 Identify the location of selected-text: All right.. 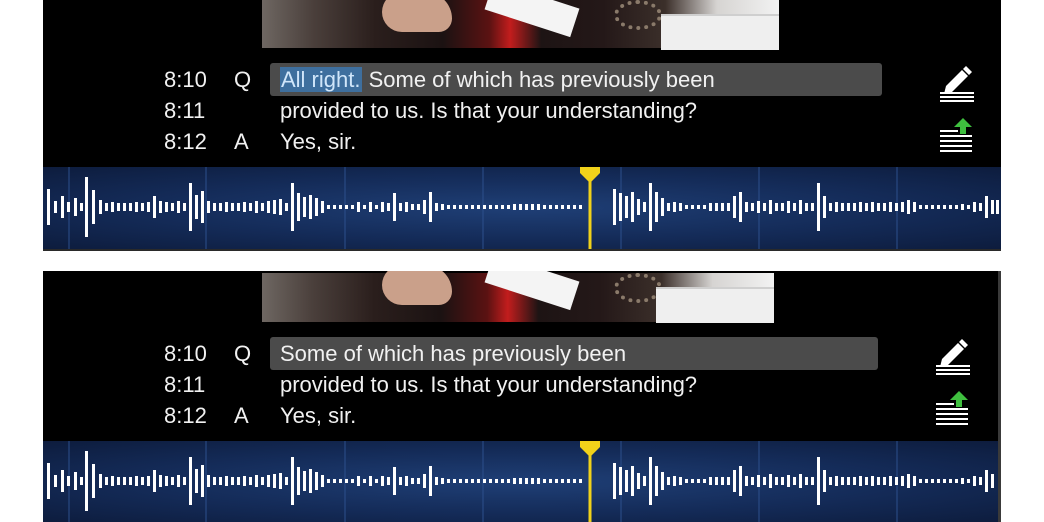
(321, 79).